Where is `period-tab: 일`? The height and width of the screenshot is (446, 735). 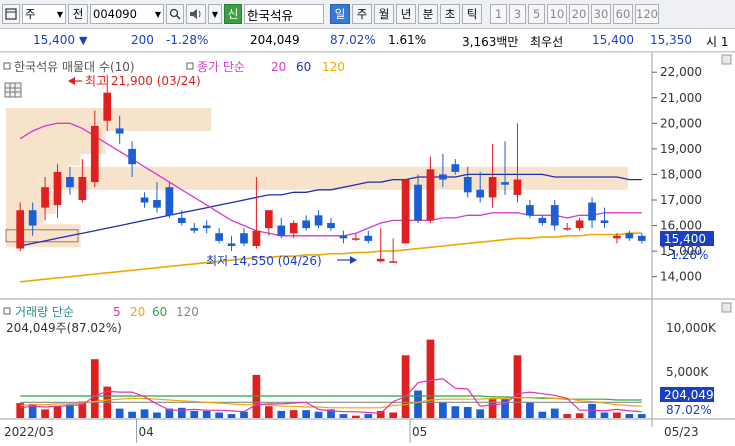
period-tab: 일 is located at coordinates (340, 14).